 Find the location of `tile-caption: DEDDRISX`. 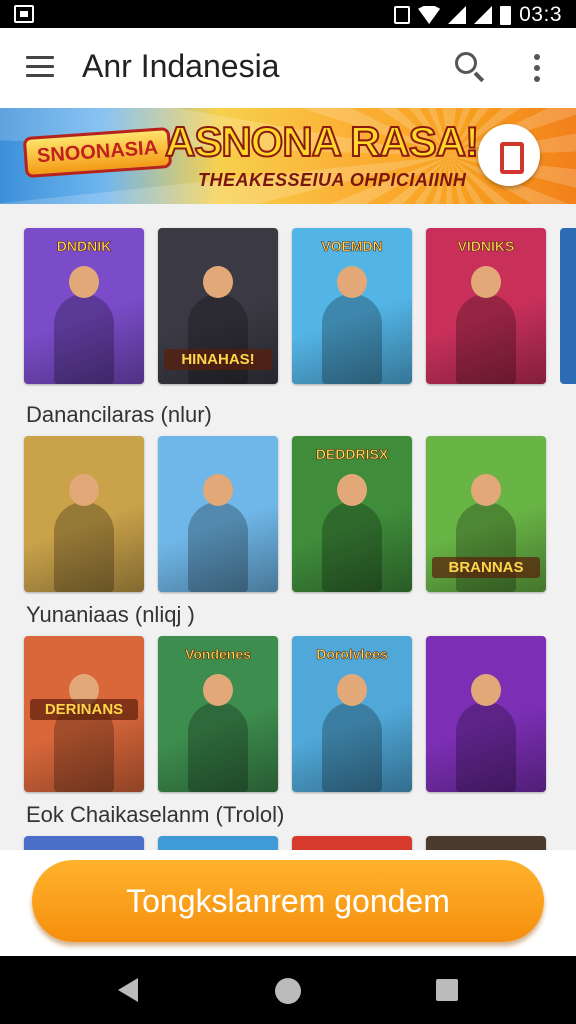

tile-caption: DEDDRISX is located at coordinates (352, 454).